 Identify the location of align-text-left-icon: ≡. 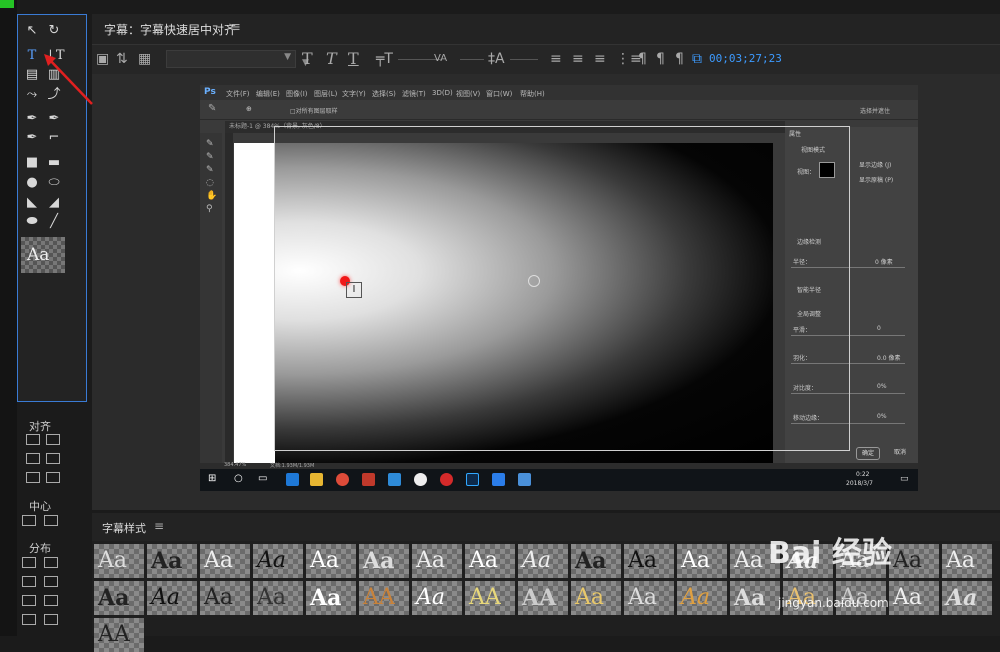
(556, 59).